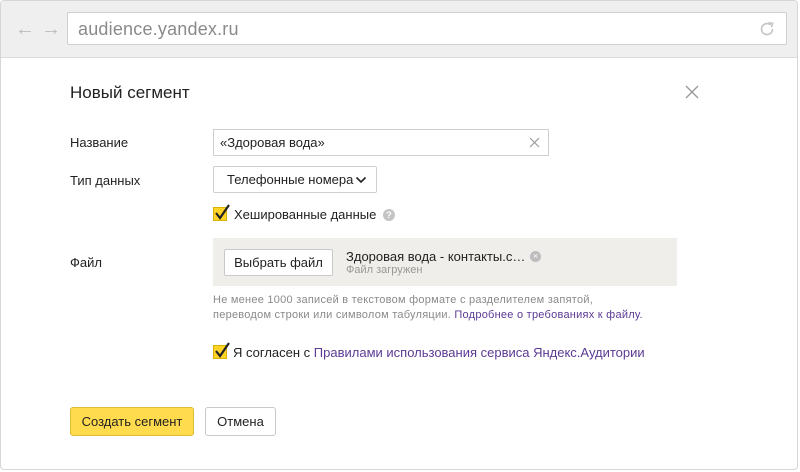 The height and width of the screenshot is (472, 800). What do you see at coordinates (361, 180) in the screenshot?
I see `chevron-down-icon` at bounding box center [361, 180].